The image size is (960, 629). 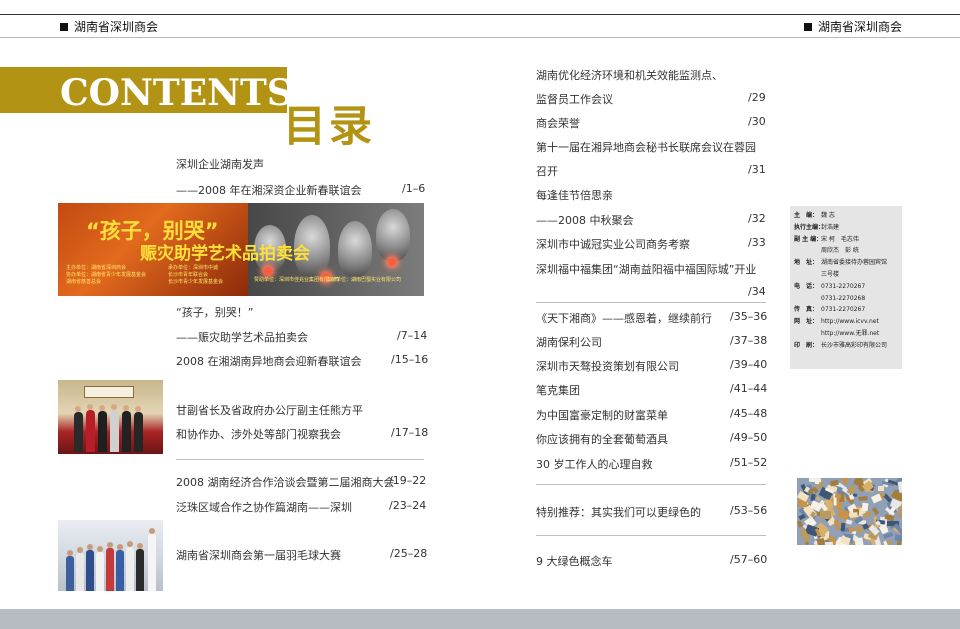 What do you see at coordinates (285, 482) in the screenshot?
I see `toc-entry-title: 2008 湖南经济合作洽谈会暨第二届湘商大会` at bounding box center [285, 482].